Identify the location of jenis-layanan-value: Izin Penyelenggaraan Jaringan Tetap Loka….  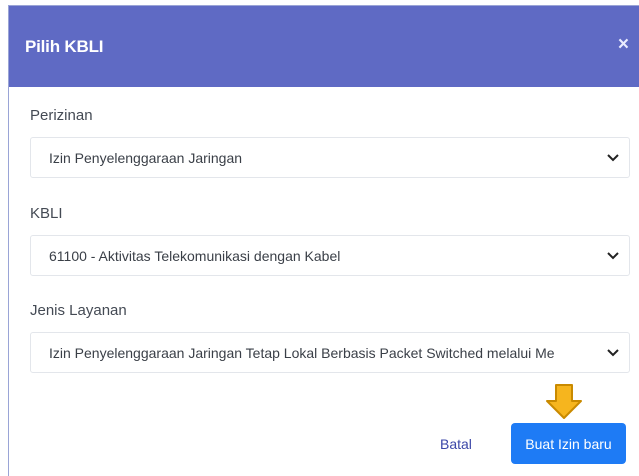
(302, 353).